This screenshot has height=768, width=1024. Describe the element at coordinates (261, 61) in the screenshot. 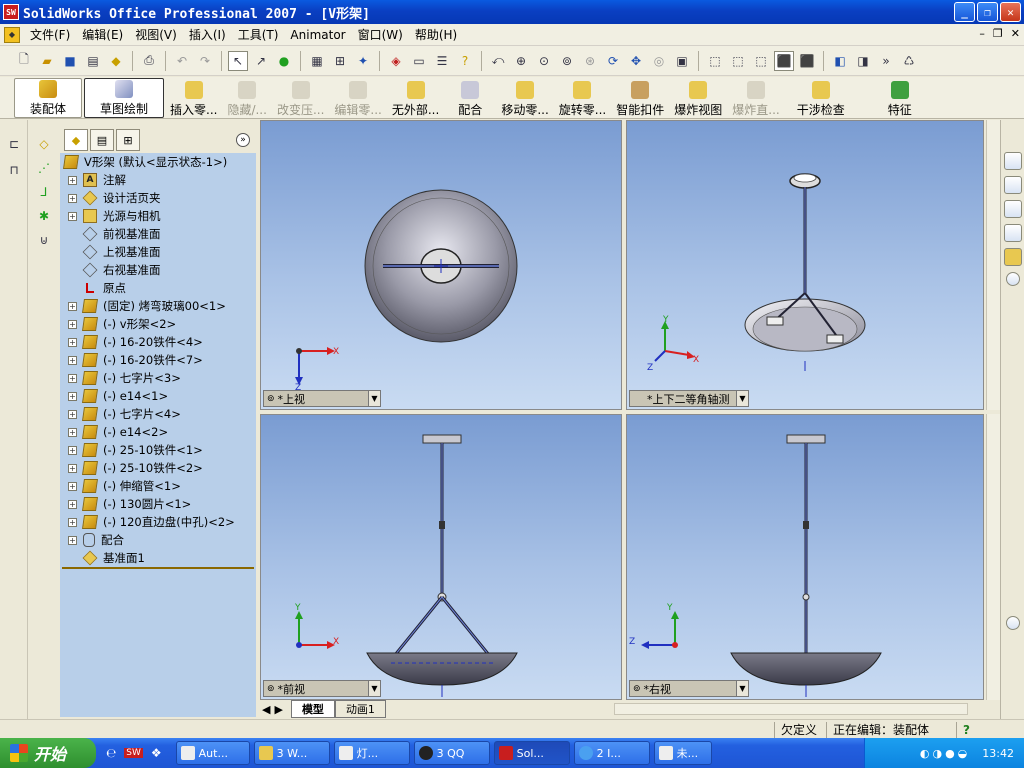

I see `select-filter-icon: ↗` at that location.